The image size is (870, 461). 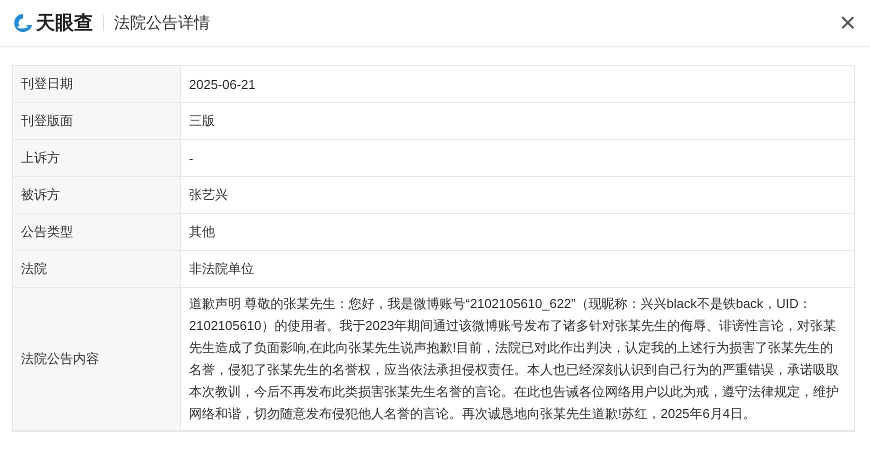 What do you see at coordinates (97, 84) in the screenshot?
I see `row-label: 刊登日期` at bounding box center [97, 84].